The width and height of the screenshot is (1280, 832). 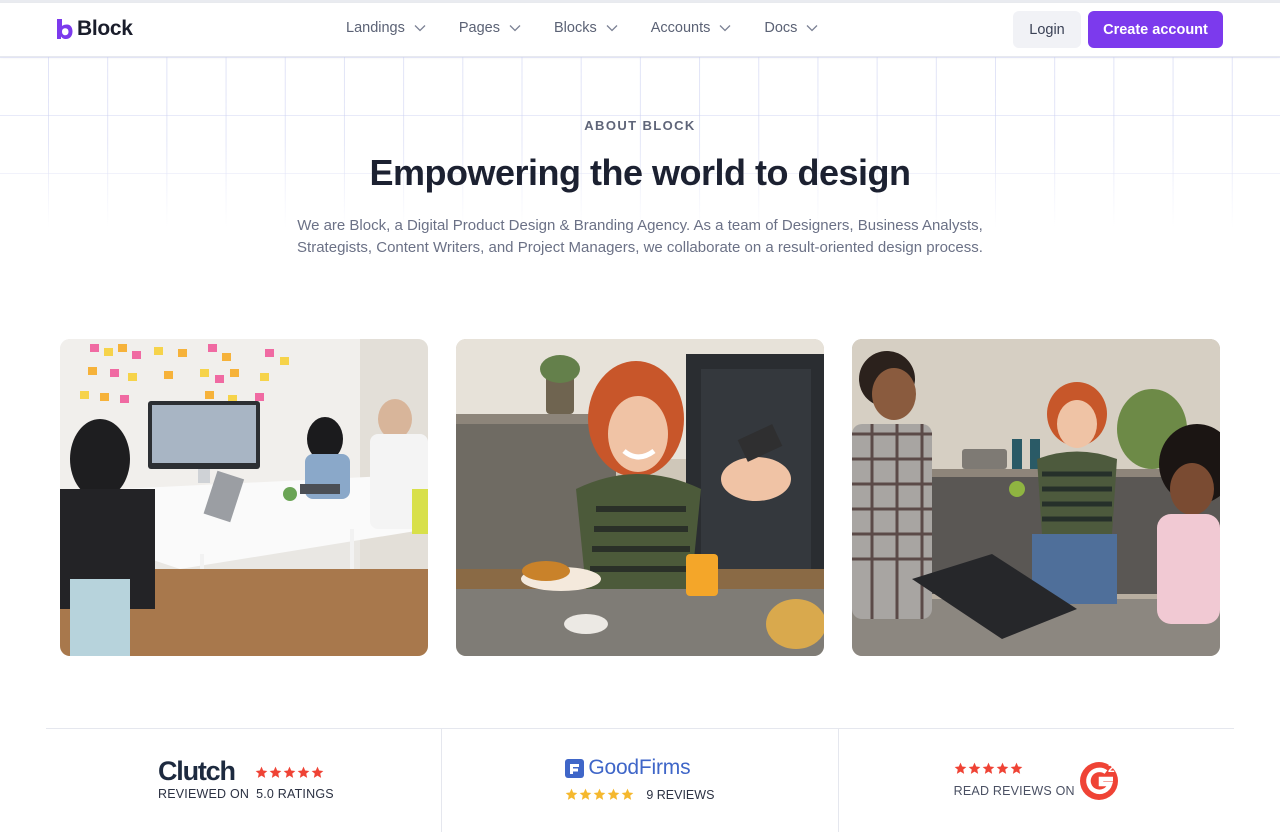 I want to click on create-account-button: Create account, so click(x=1155, y=29).